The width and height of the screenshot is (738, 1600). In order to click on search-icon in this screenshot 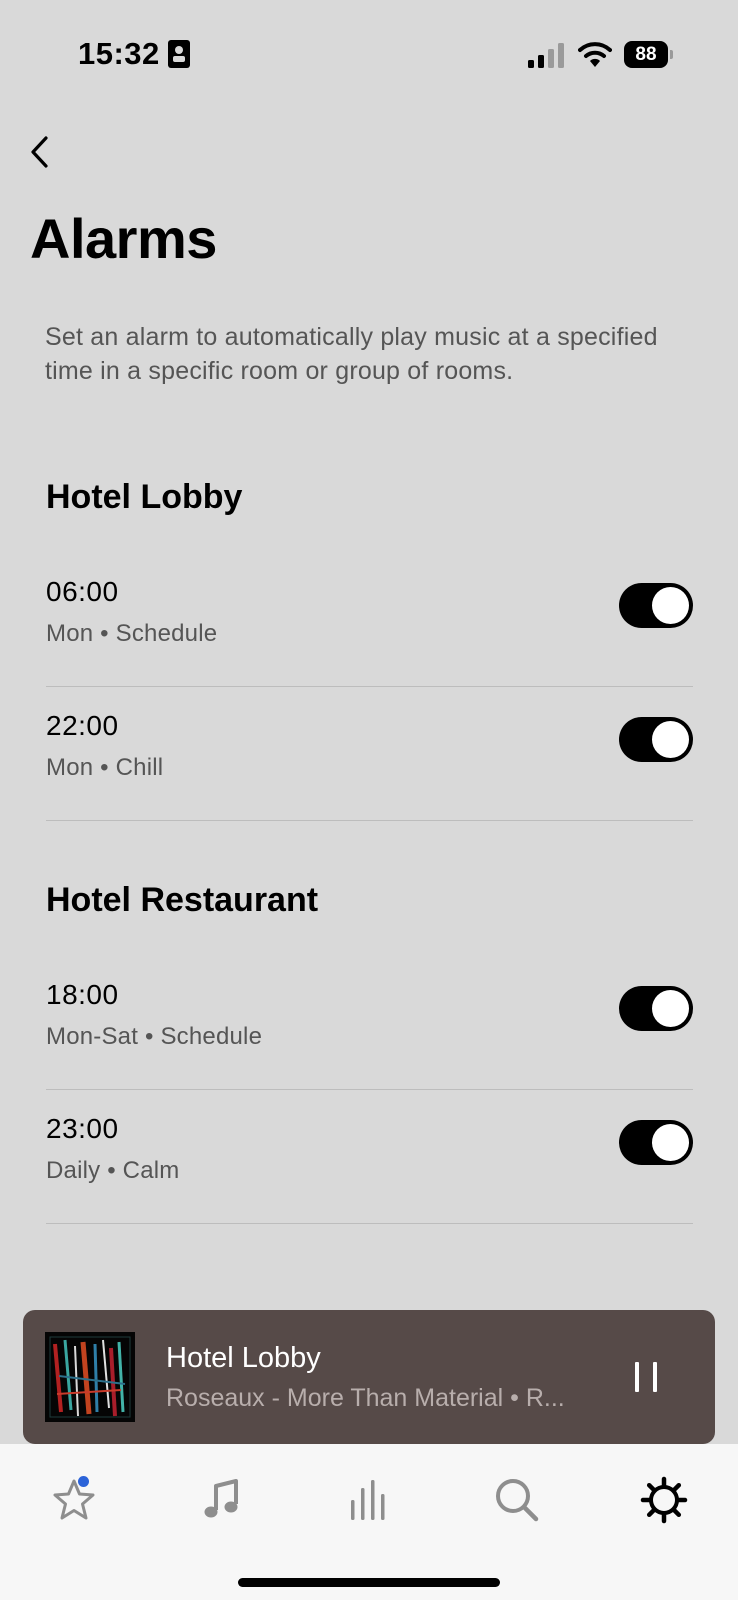, I will do `click(517, 1500)`.